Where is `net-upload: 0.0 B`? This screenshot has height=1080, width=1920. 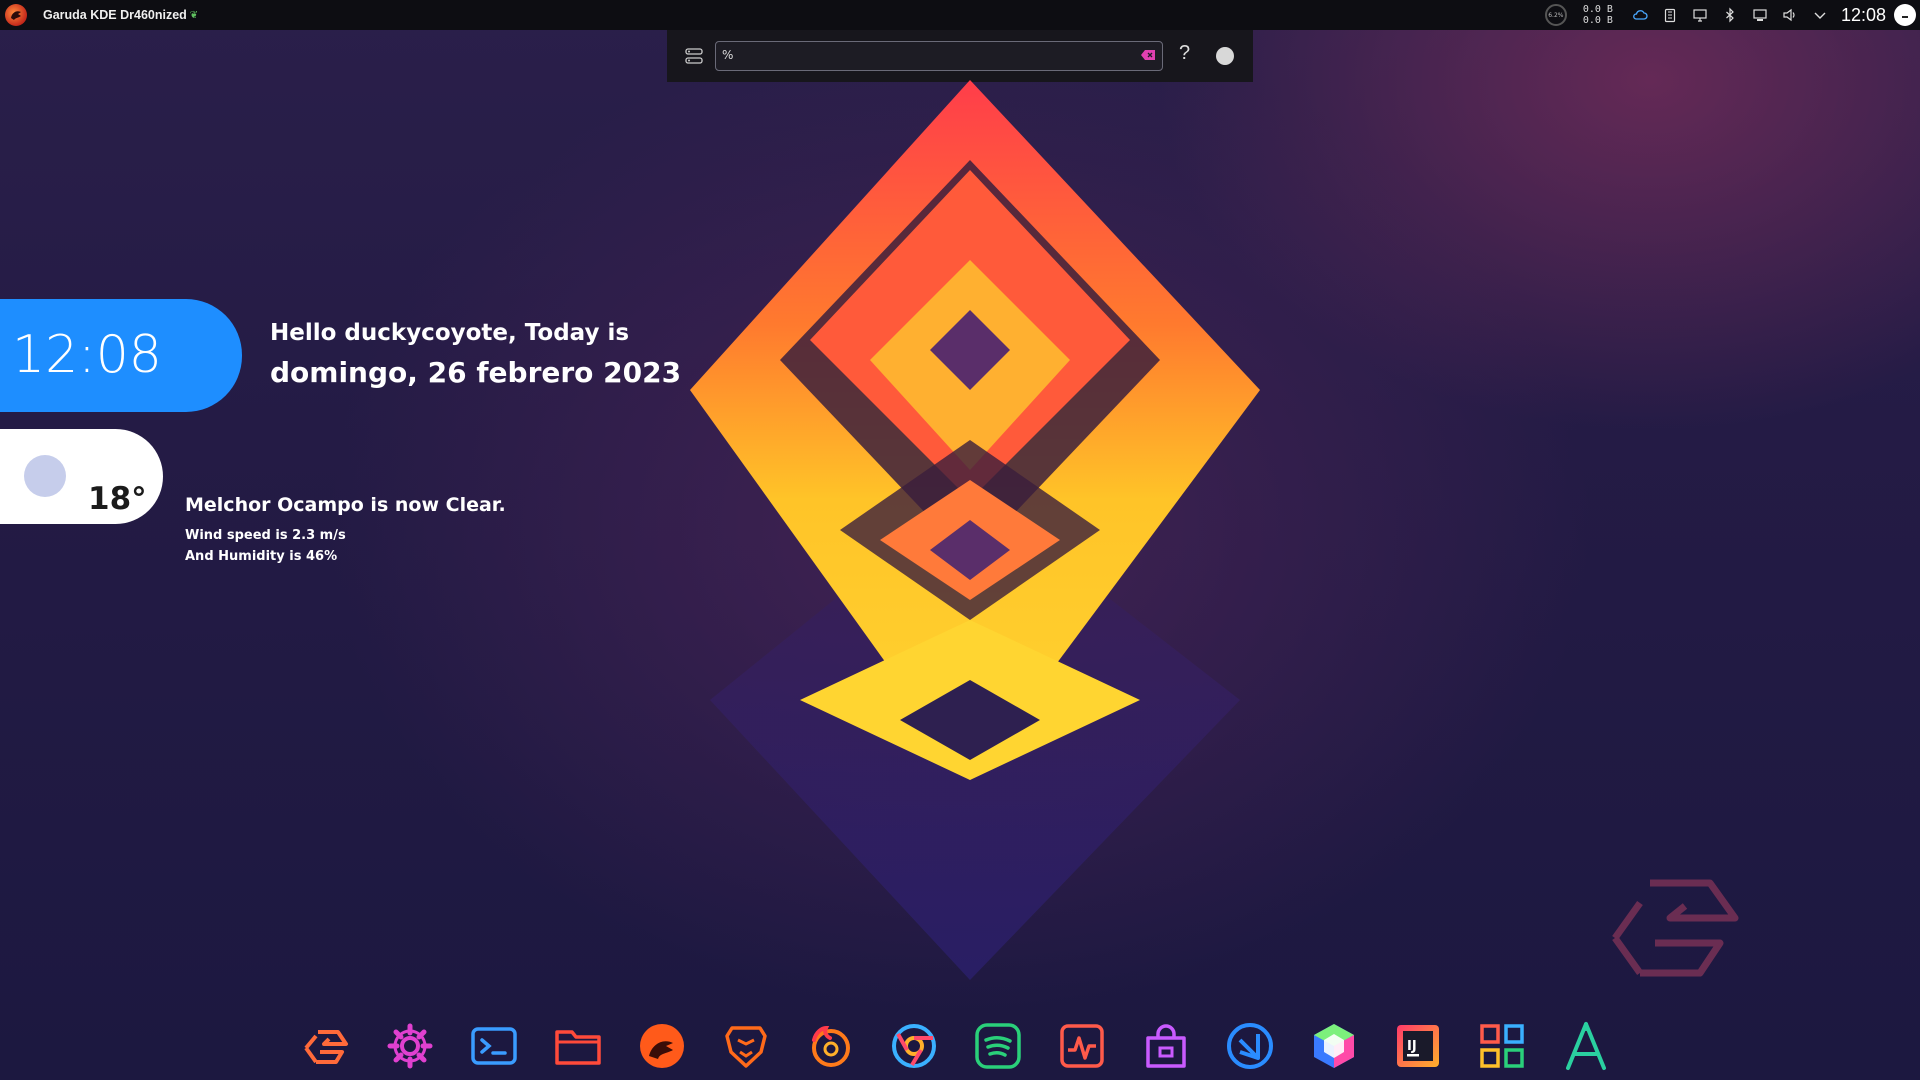 net-upload: 0.0 B is located at coordinates (1597, 9).